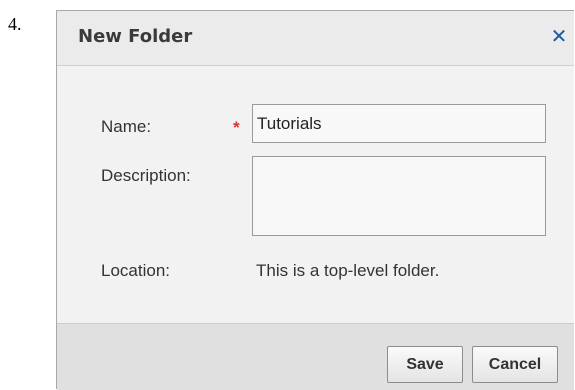 The height and width of the screenshot is (390, 575). Describe the element at coordinates (146, 175) in the screenshot. I see `description-label: Description:` at that location.